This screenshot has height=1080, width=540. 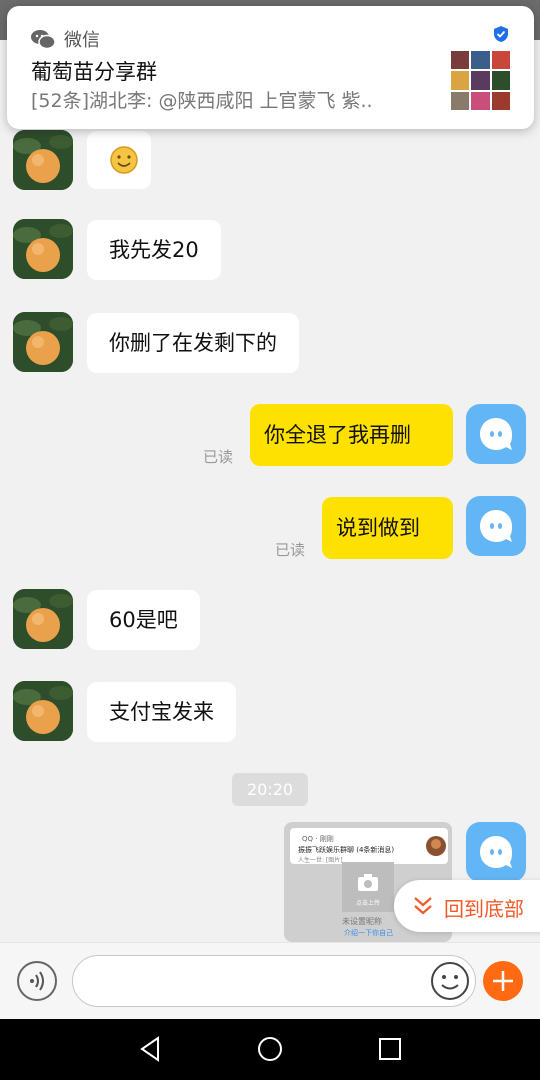 What do you see at coordinates (484, 909) in the screenshot?
I see `back-to-bottom-label: 回到底部` at bounding box center [484, 909].